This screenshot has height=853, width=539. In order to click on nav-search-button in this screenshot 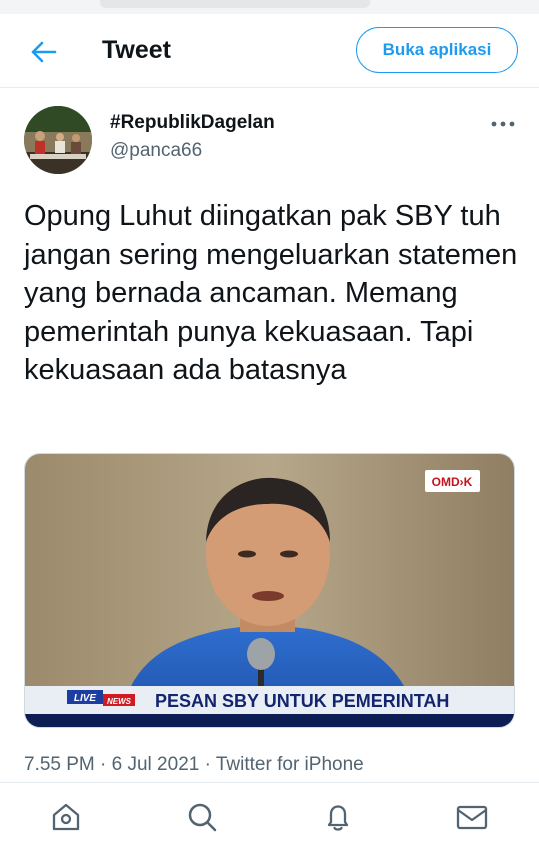, I will do `click(202, 817)`.